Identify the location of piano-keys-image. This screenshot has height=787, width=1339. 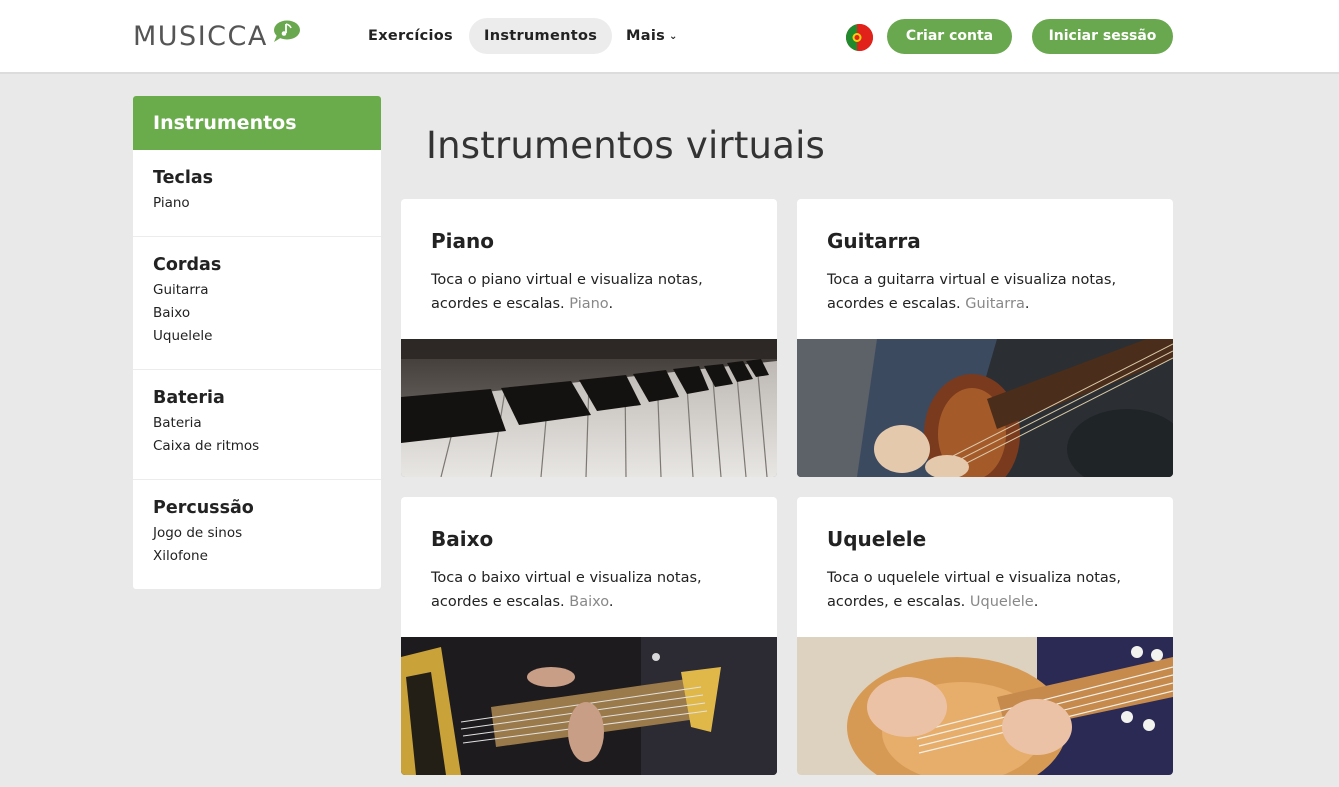
(589, 408).